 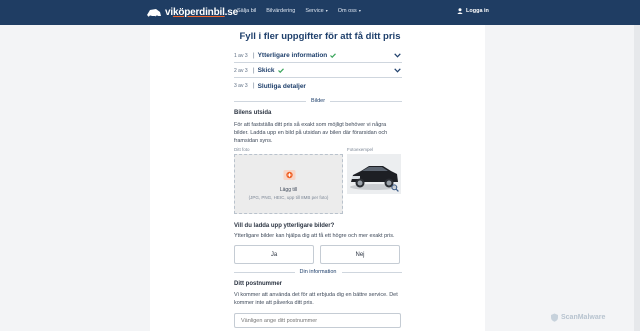 What do you see at coordinates (473, 11) in the screenshot?
I see `login-button: Logga in` at bounding box center [473, 11].